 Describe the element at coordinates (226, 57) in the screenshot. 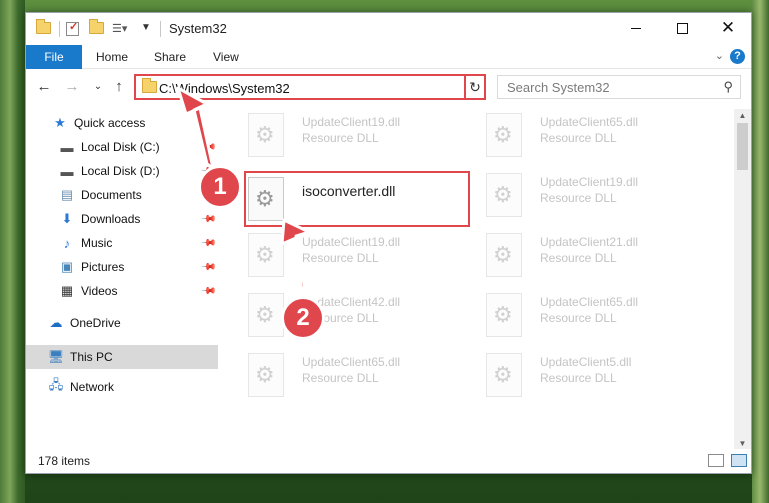

I see `tab-view: View` at that location.